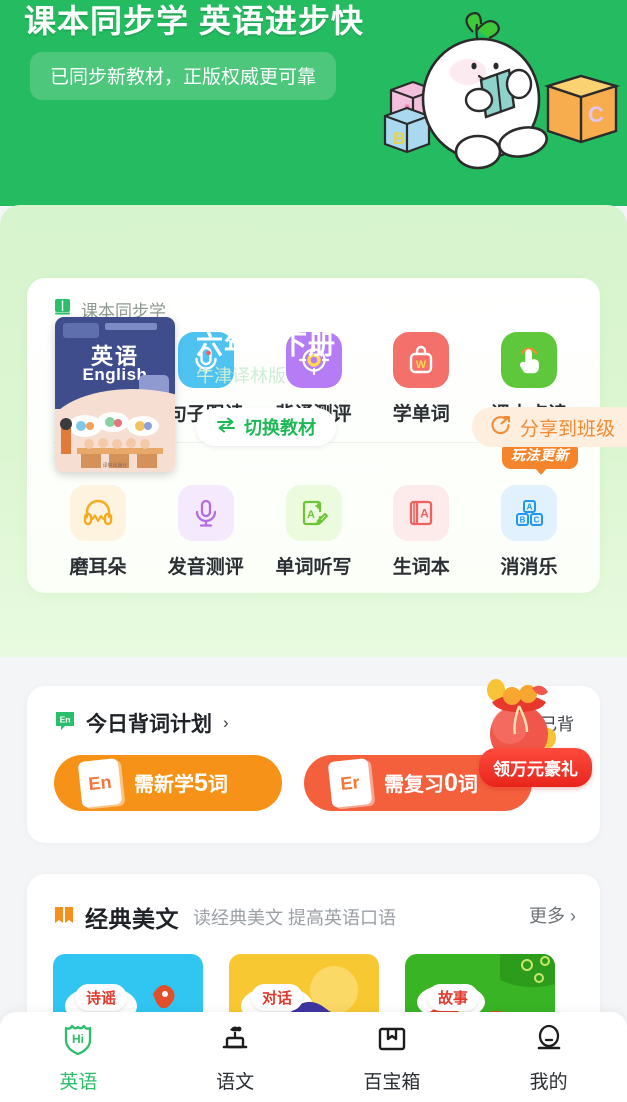 The height and width of the screenshot is (1102, 627). Describe the element at coordinates (501, 427) in the screenshot. I see `share-circle-icon` at that location.